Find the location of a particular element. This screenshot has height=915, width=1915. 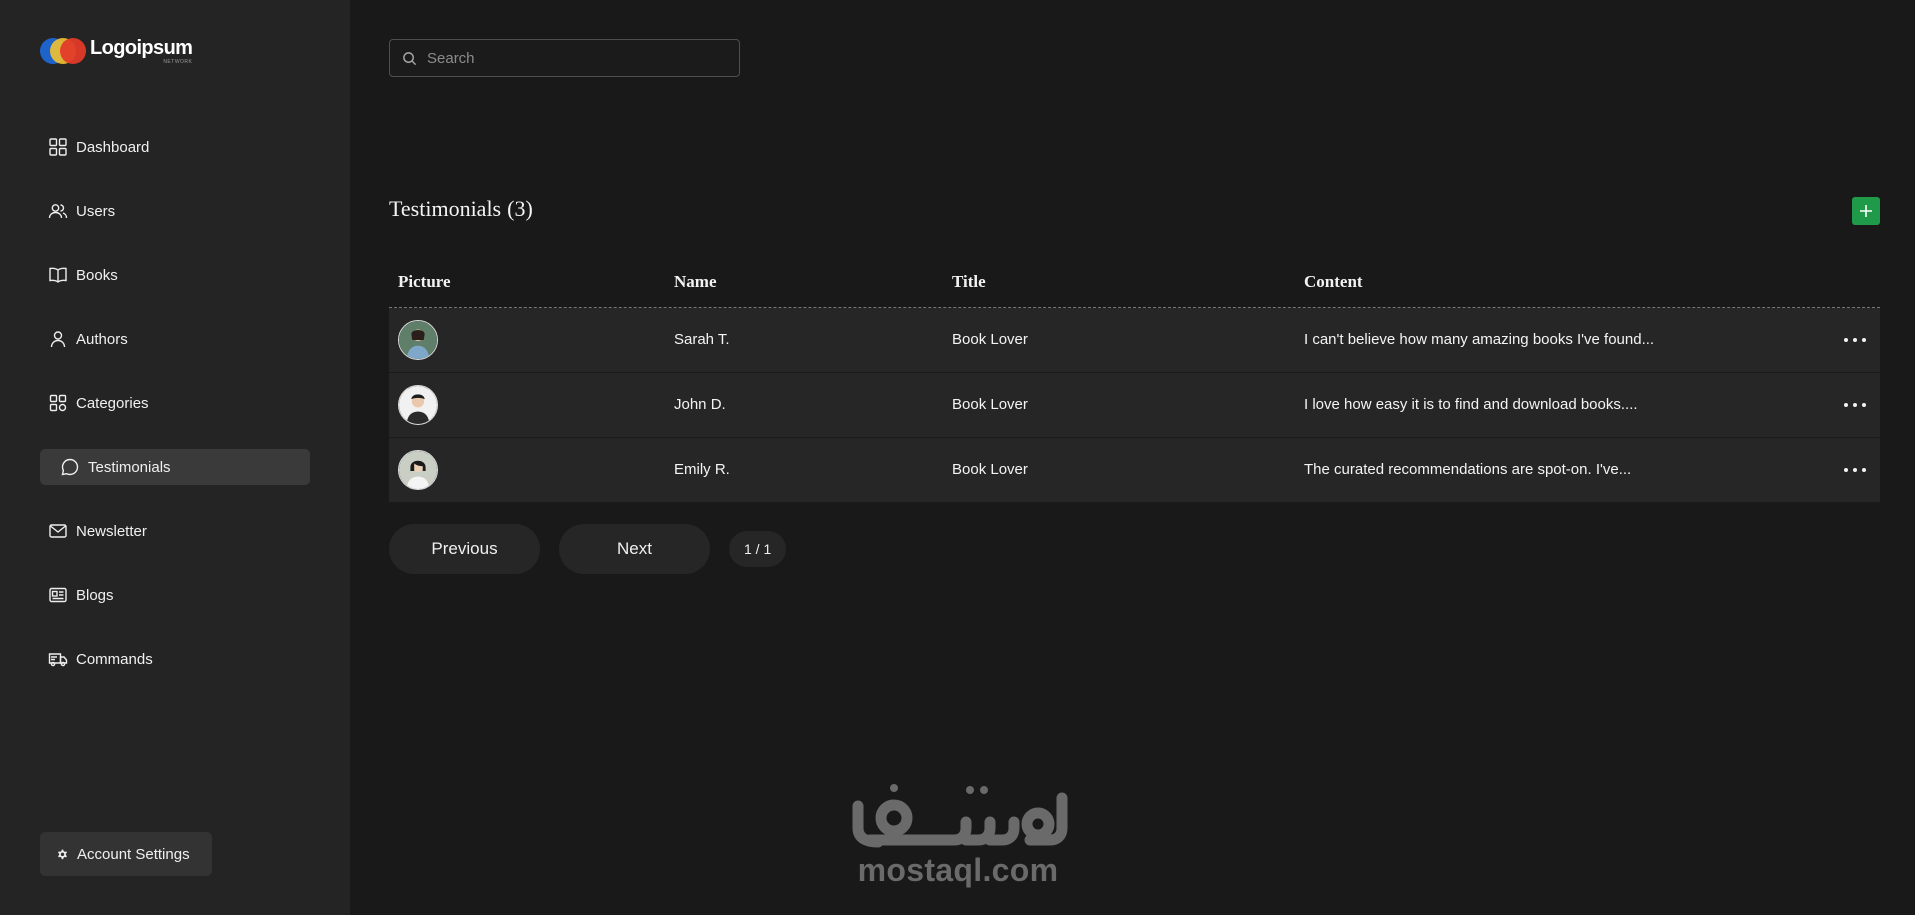

add-testimonial-button is located at coordinates (1866, 211).